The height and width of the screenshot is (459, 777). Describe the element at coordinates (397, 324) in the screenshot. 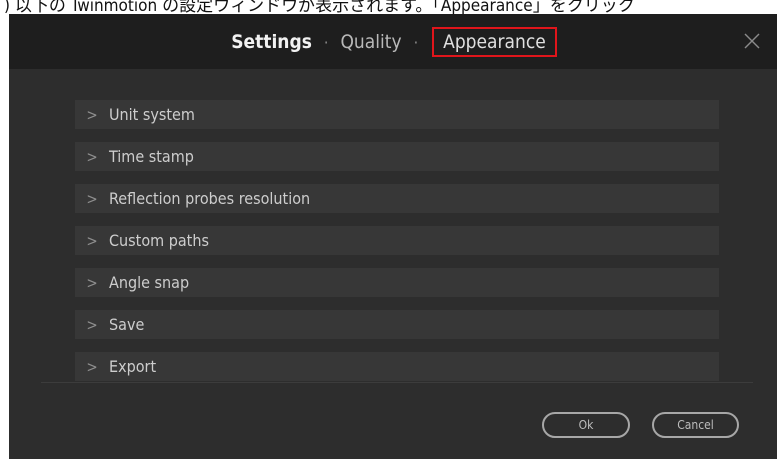

I see `section-save: > Save` at that location.